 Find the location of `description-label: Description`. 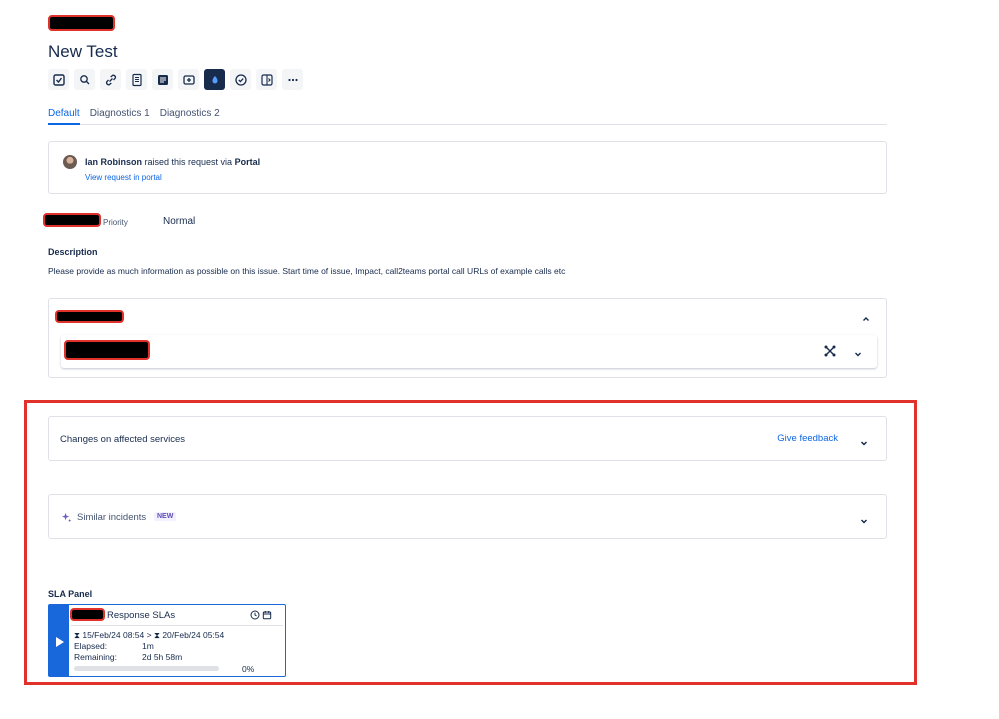

description-label: Description is located at coordinates (73, 252).